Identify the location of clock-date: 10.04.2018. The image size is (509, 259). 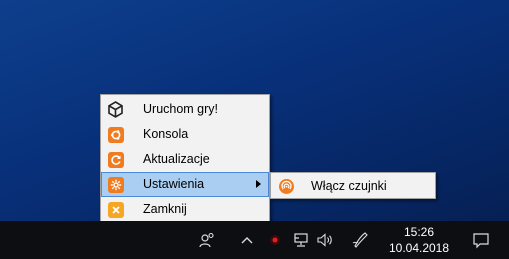
(419, 248).